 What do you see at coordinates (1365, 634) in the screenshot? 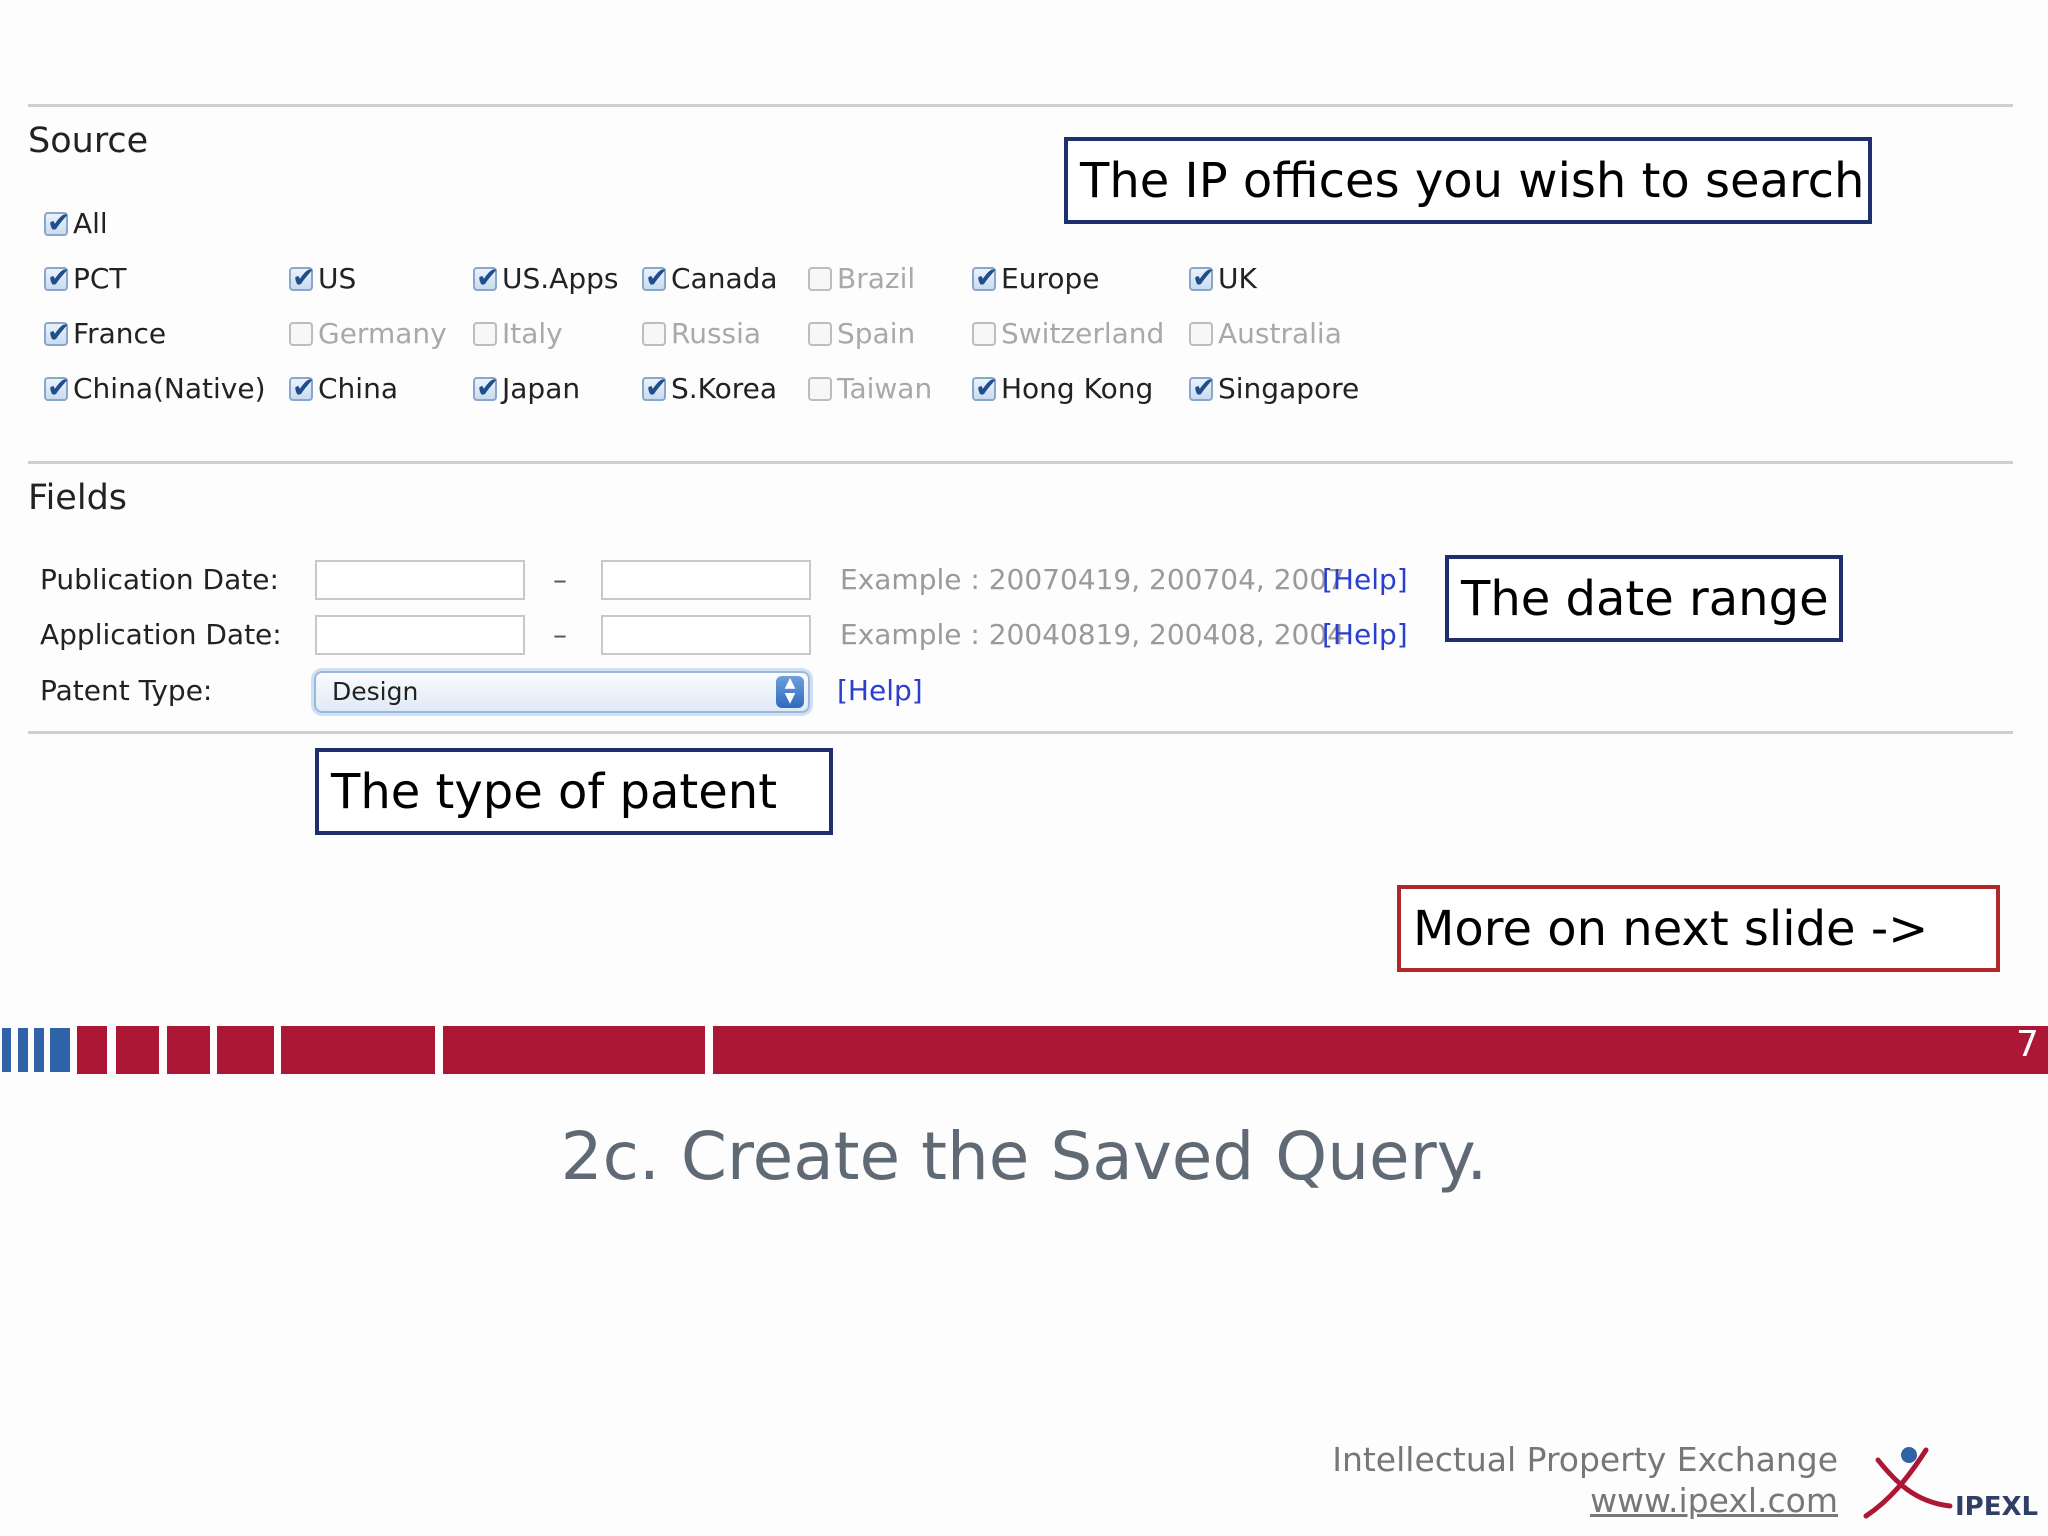
I see `application-date-help-link: [Help]` at bounding box center [1365, 634].